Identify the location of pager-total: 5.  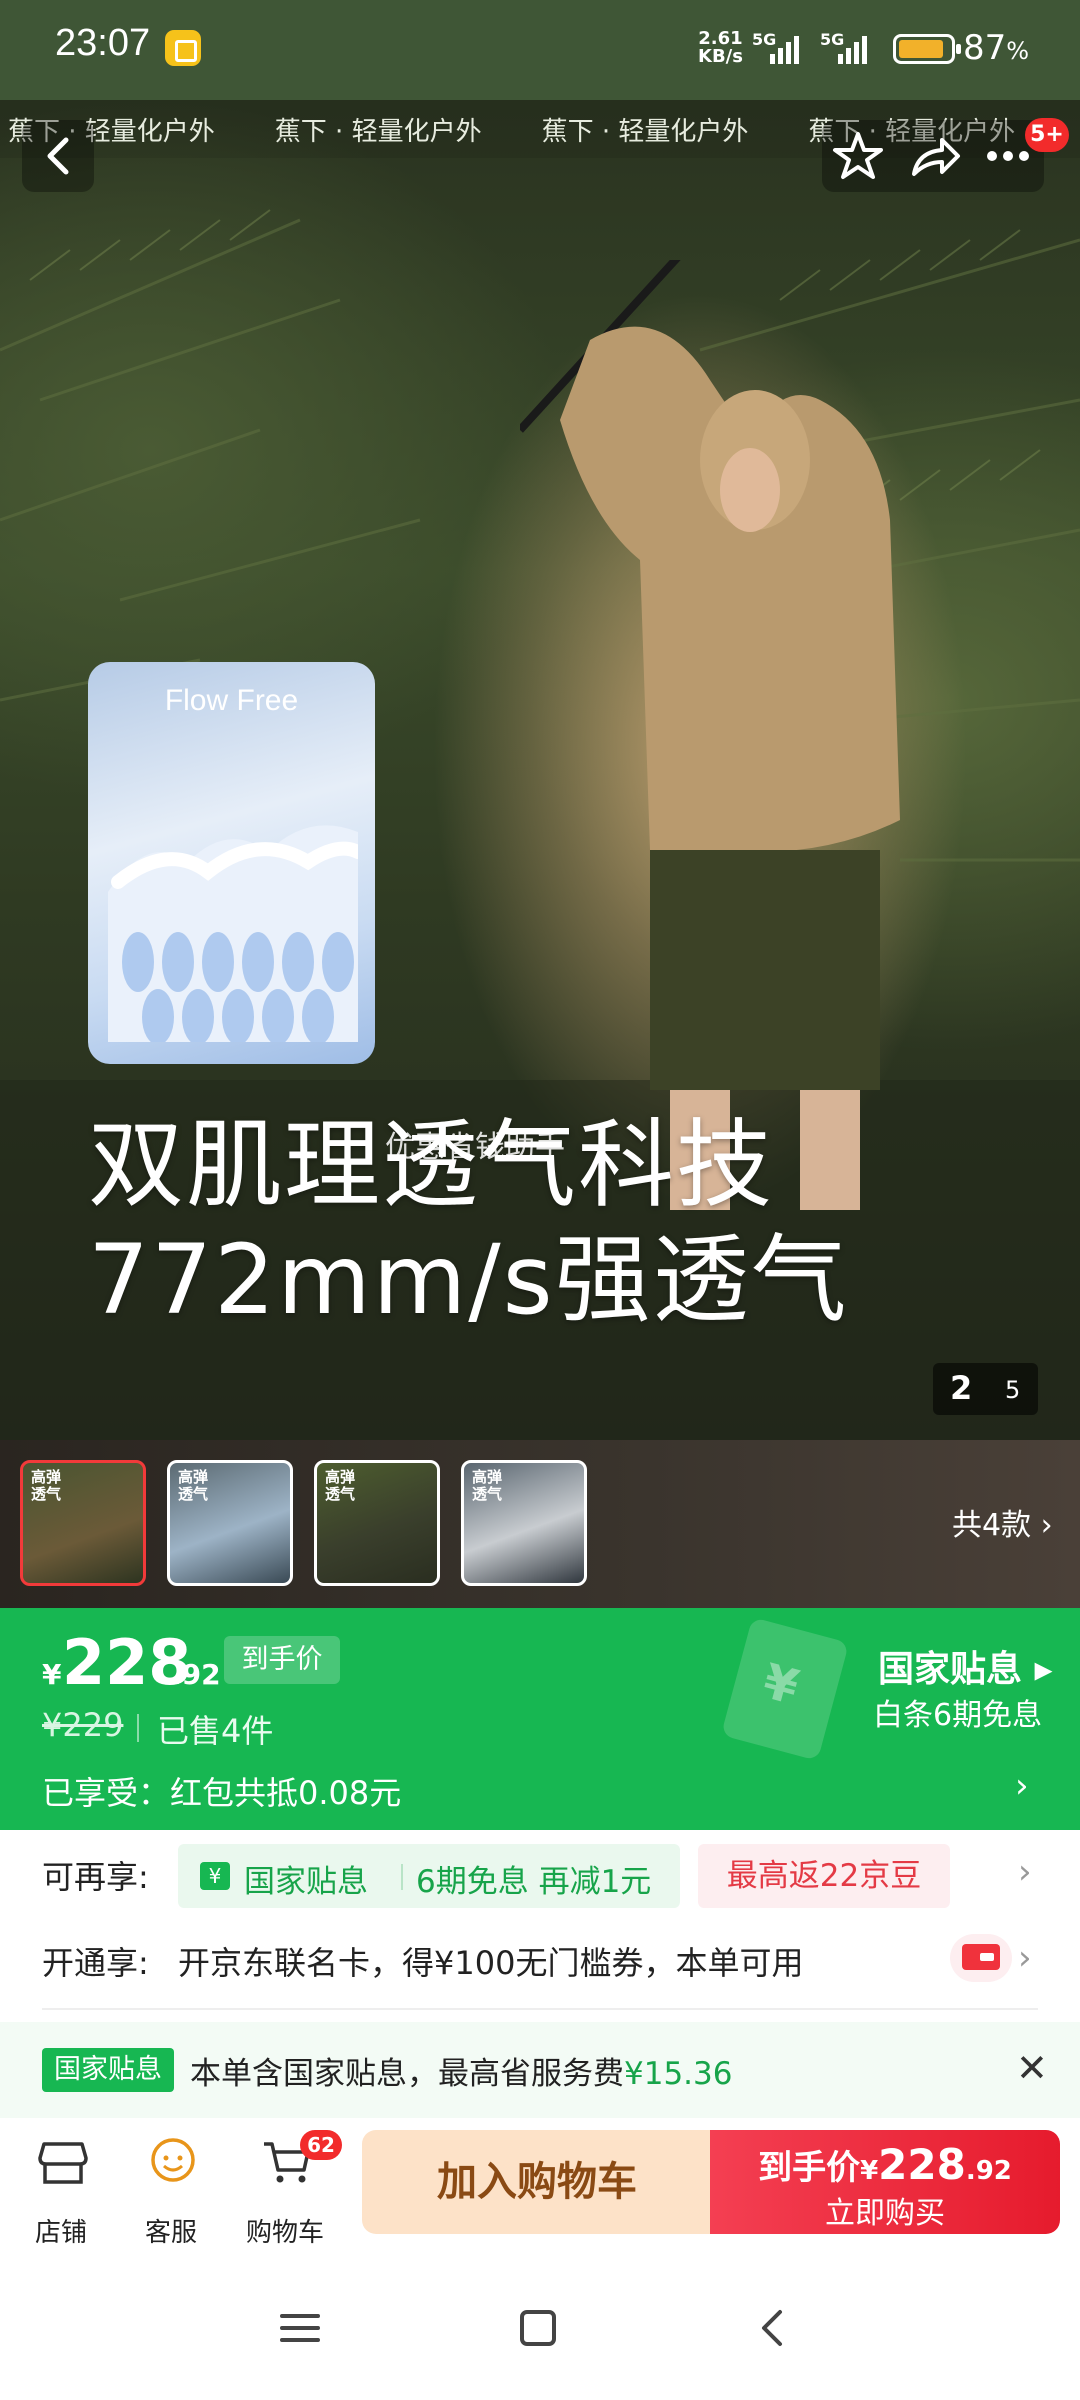
(1013, 1390).